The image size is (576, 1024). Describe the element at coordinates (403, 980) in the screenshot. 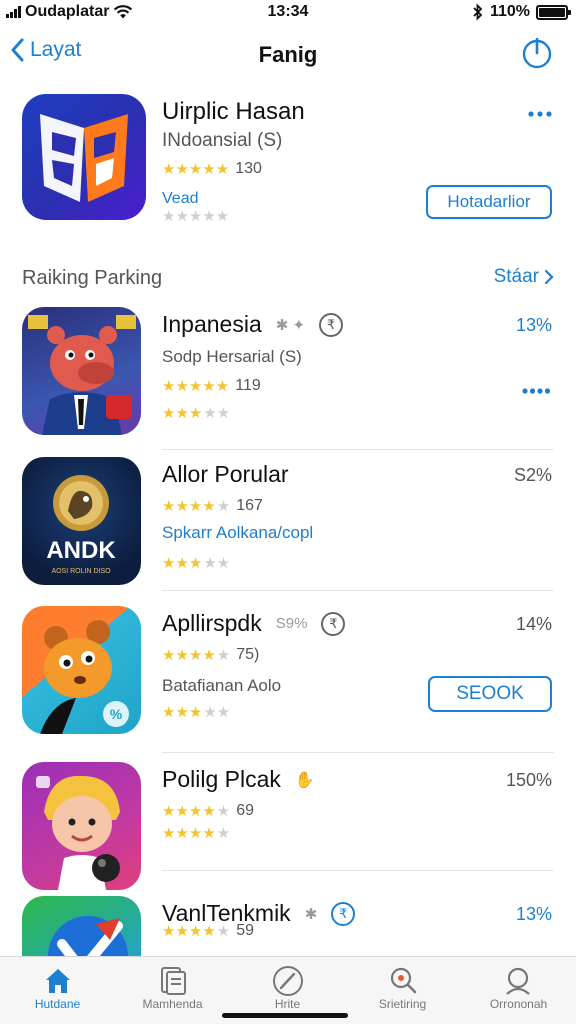

I see `search-icon` at that location.